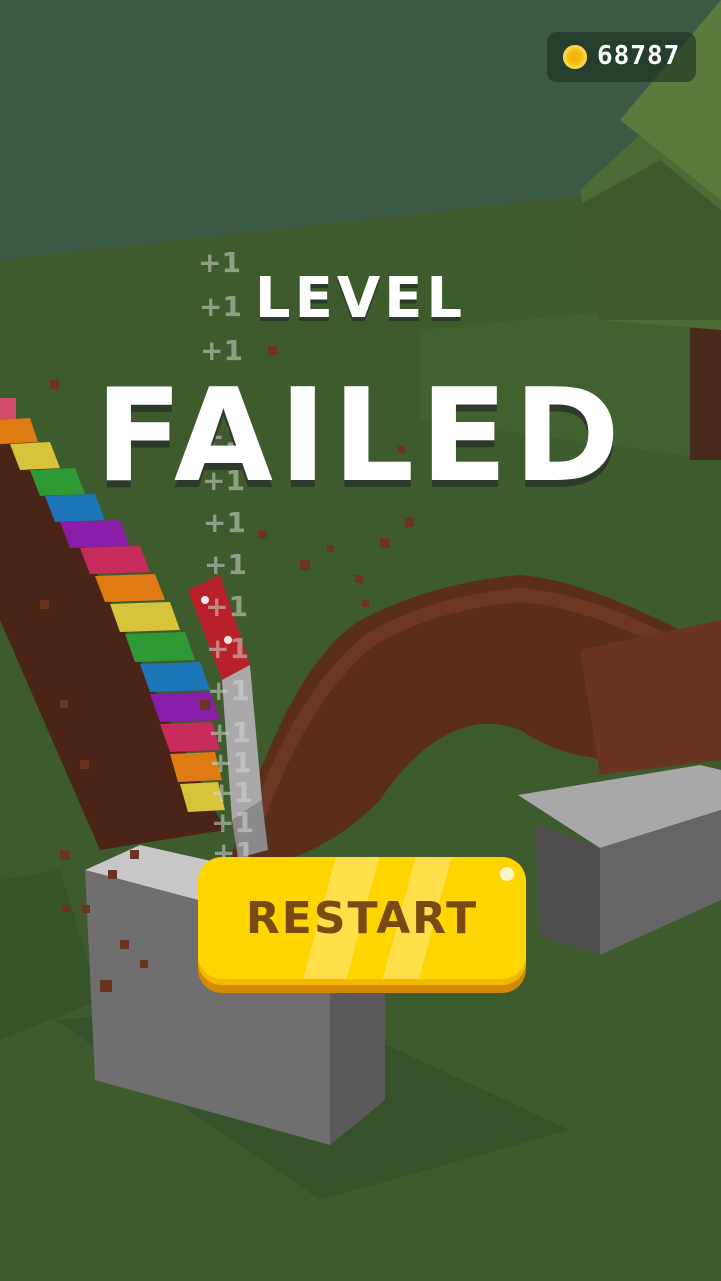 The image size is (721, 1281). Describe the element at coordinates (575, 57) in the screenshot. I see `coin-icon` at that location.